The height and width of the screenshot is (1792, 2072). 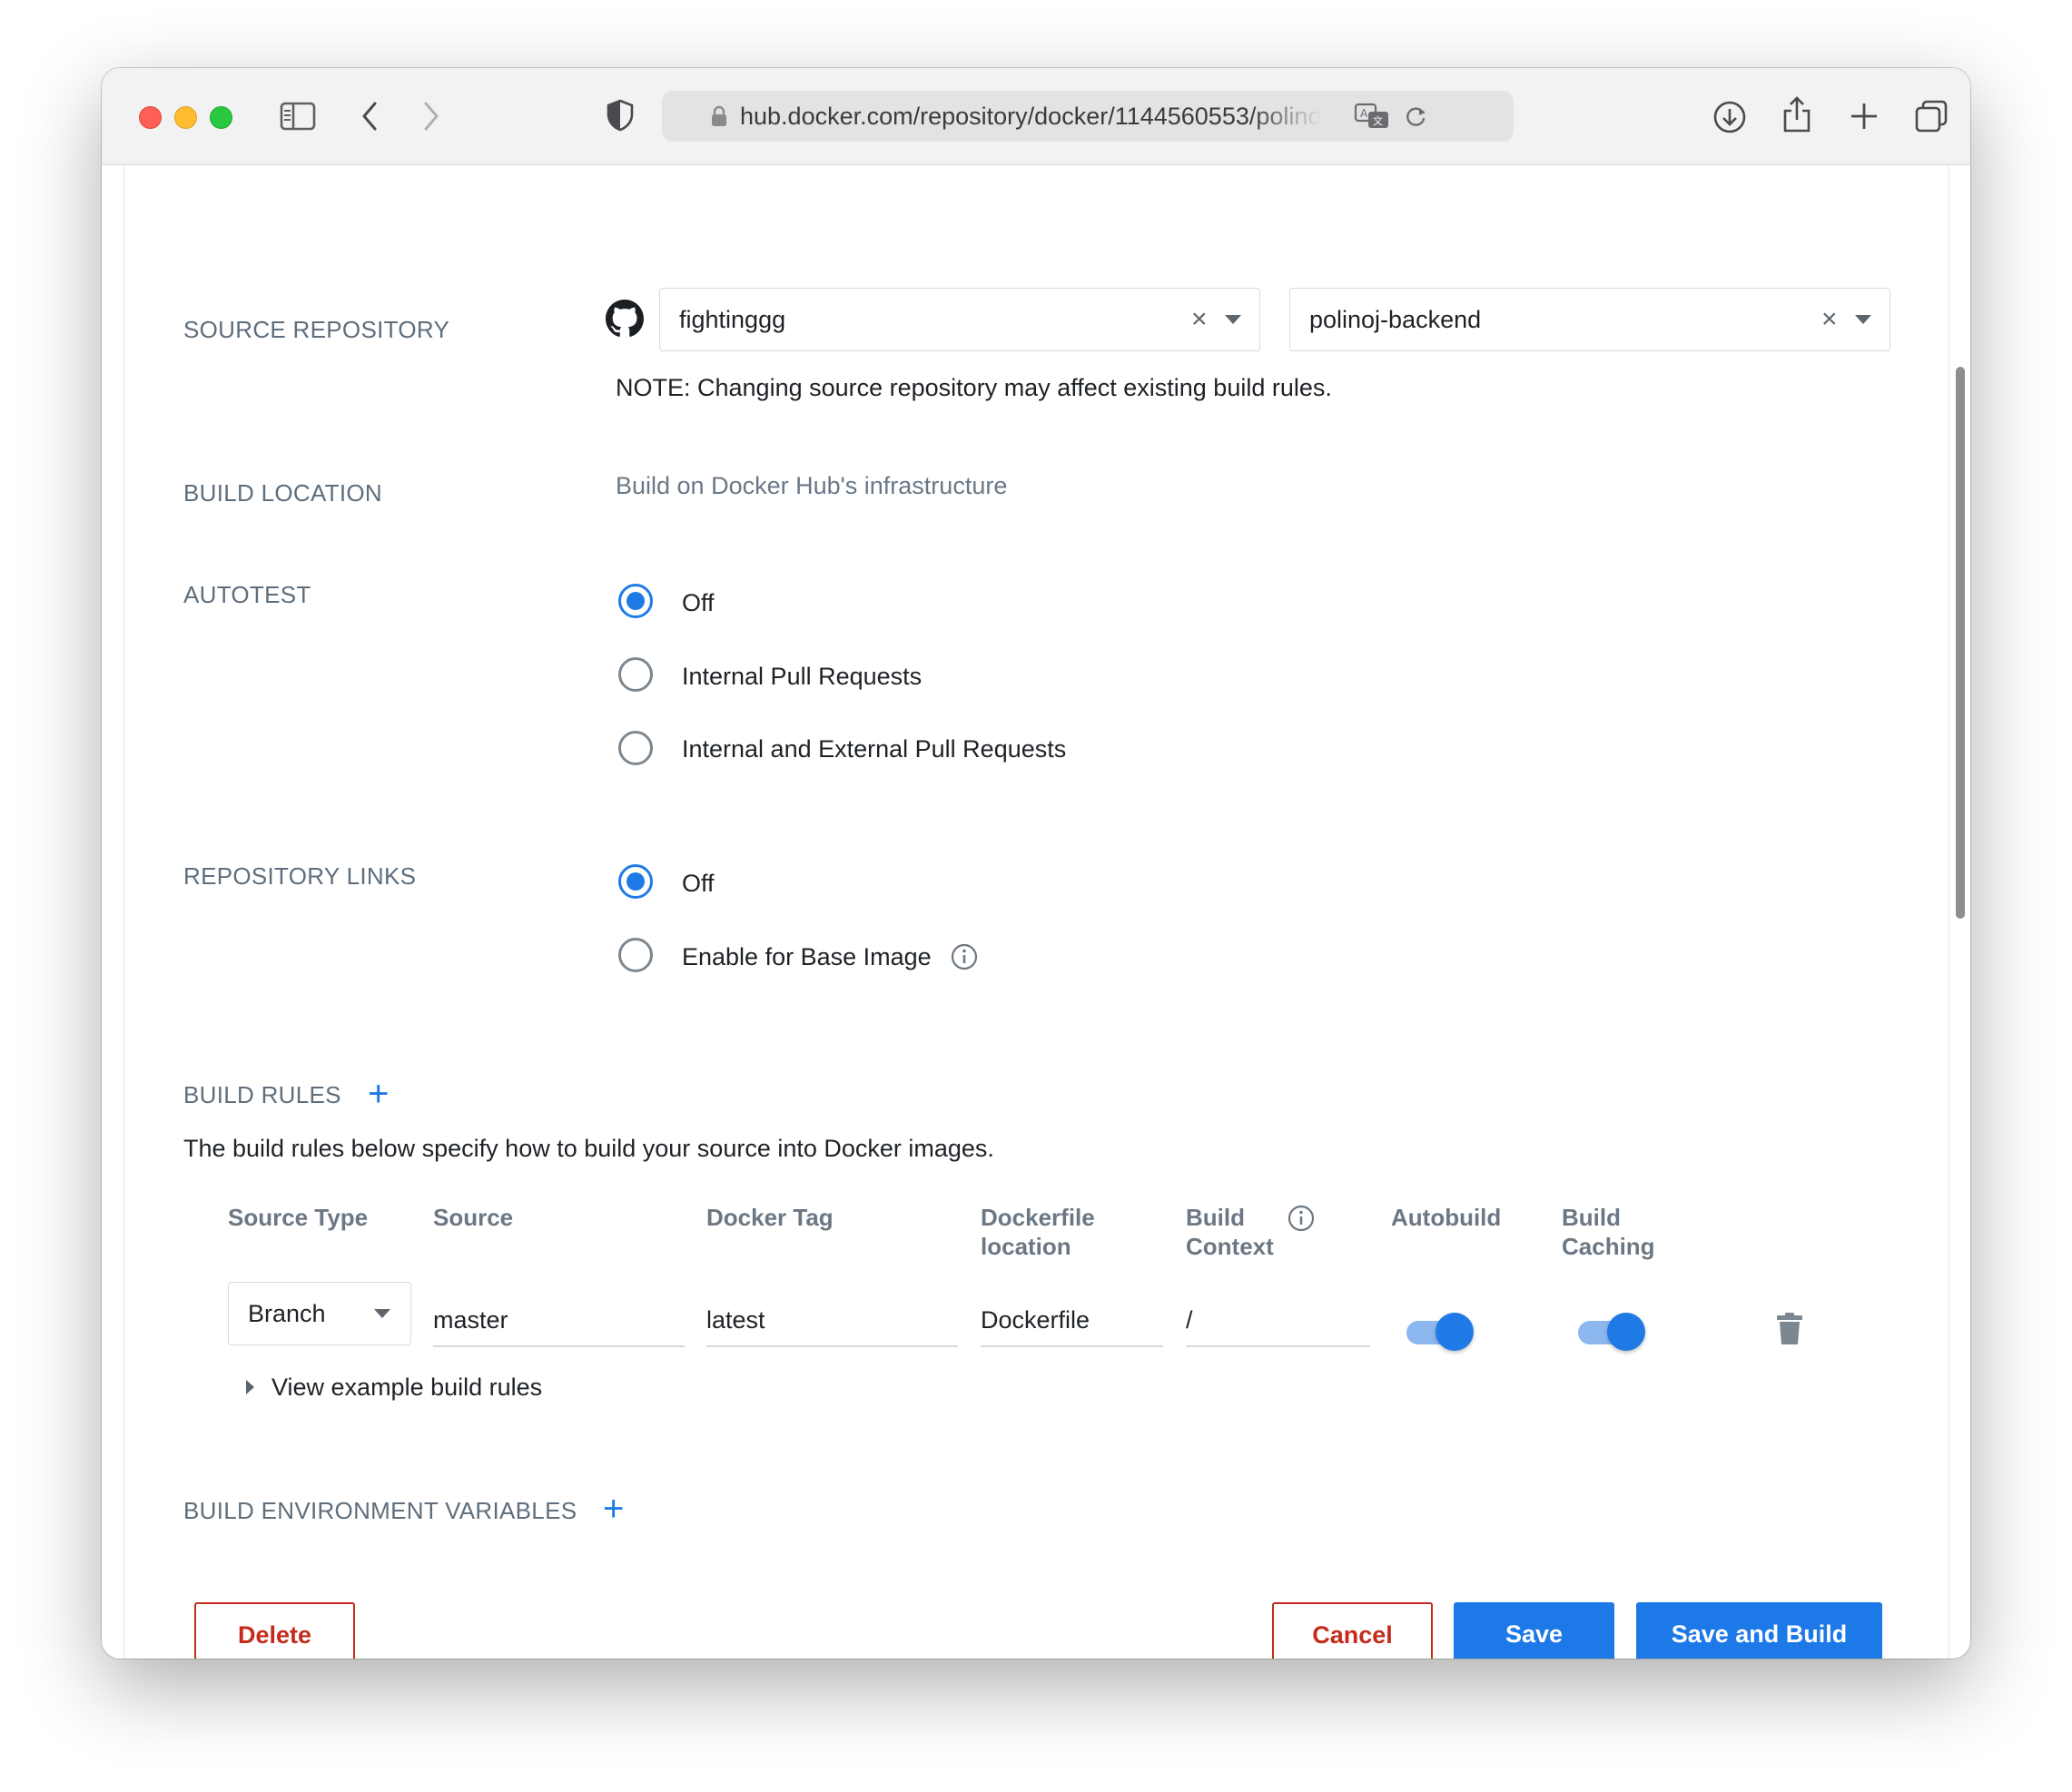 I want to click on organization-select: fightinggg ×, so click(x=959, y=319).